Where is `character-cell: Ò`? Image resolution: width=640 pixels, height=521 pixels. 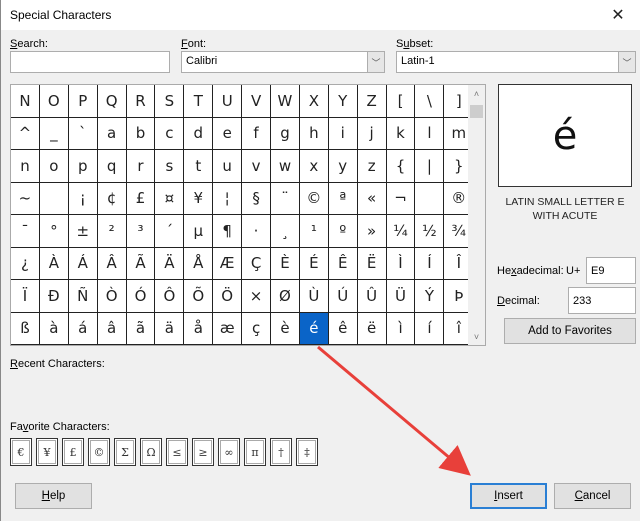
character-cell: Ò is located at coordinates (112, 296).